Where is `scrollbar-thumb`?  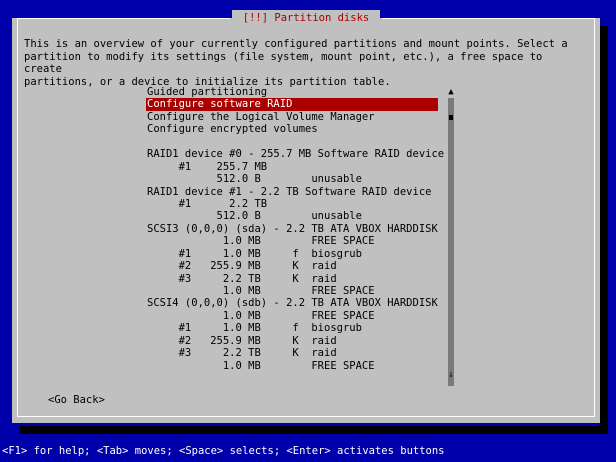 scrollbar-thumb is located at coordinates (451, 117).